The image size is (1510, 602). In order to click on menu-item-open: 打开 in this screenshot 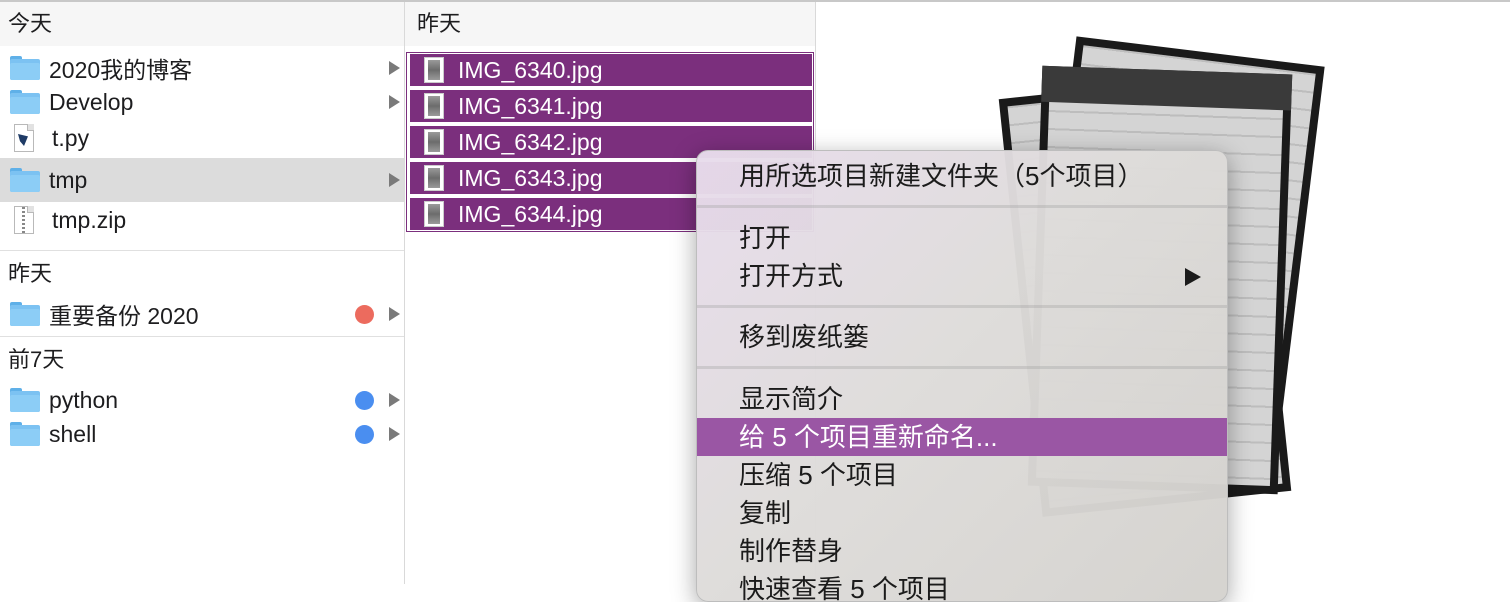, I will do `click(962, 238)`.